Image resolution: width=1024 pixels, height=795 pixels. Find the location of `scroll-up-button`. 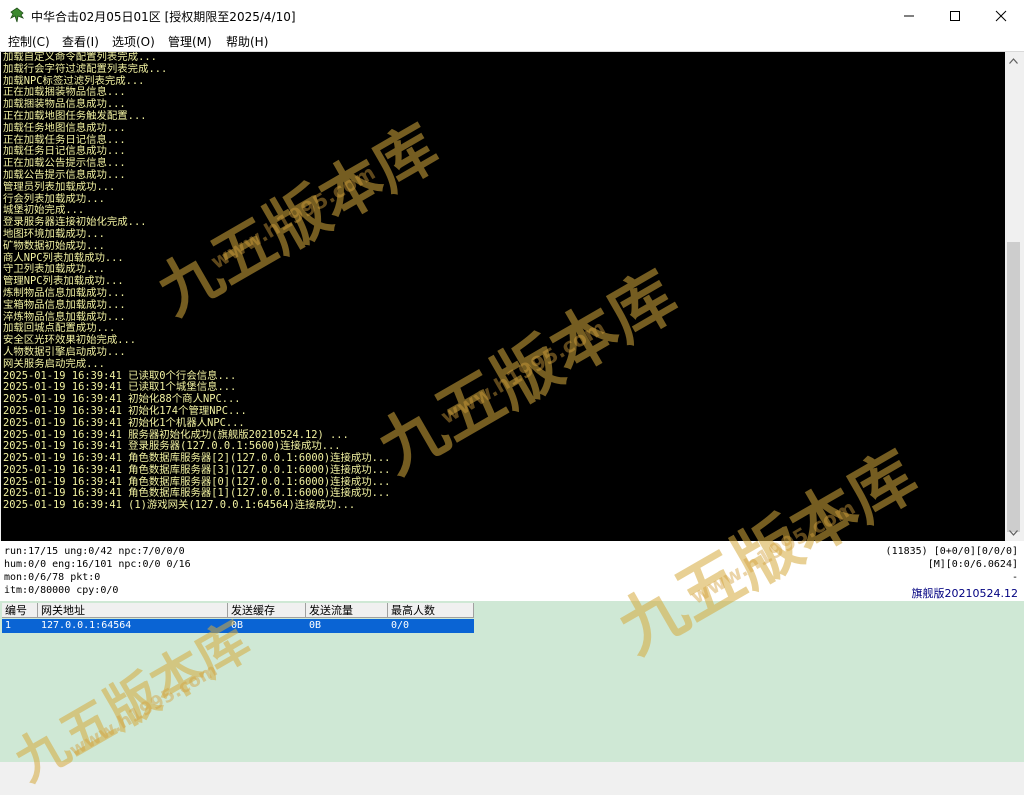

scroll-up-button is located at coordinates (1013, 60).